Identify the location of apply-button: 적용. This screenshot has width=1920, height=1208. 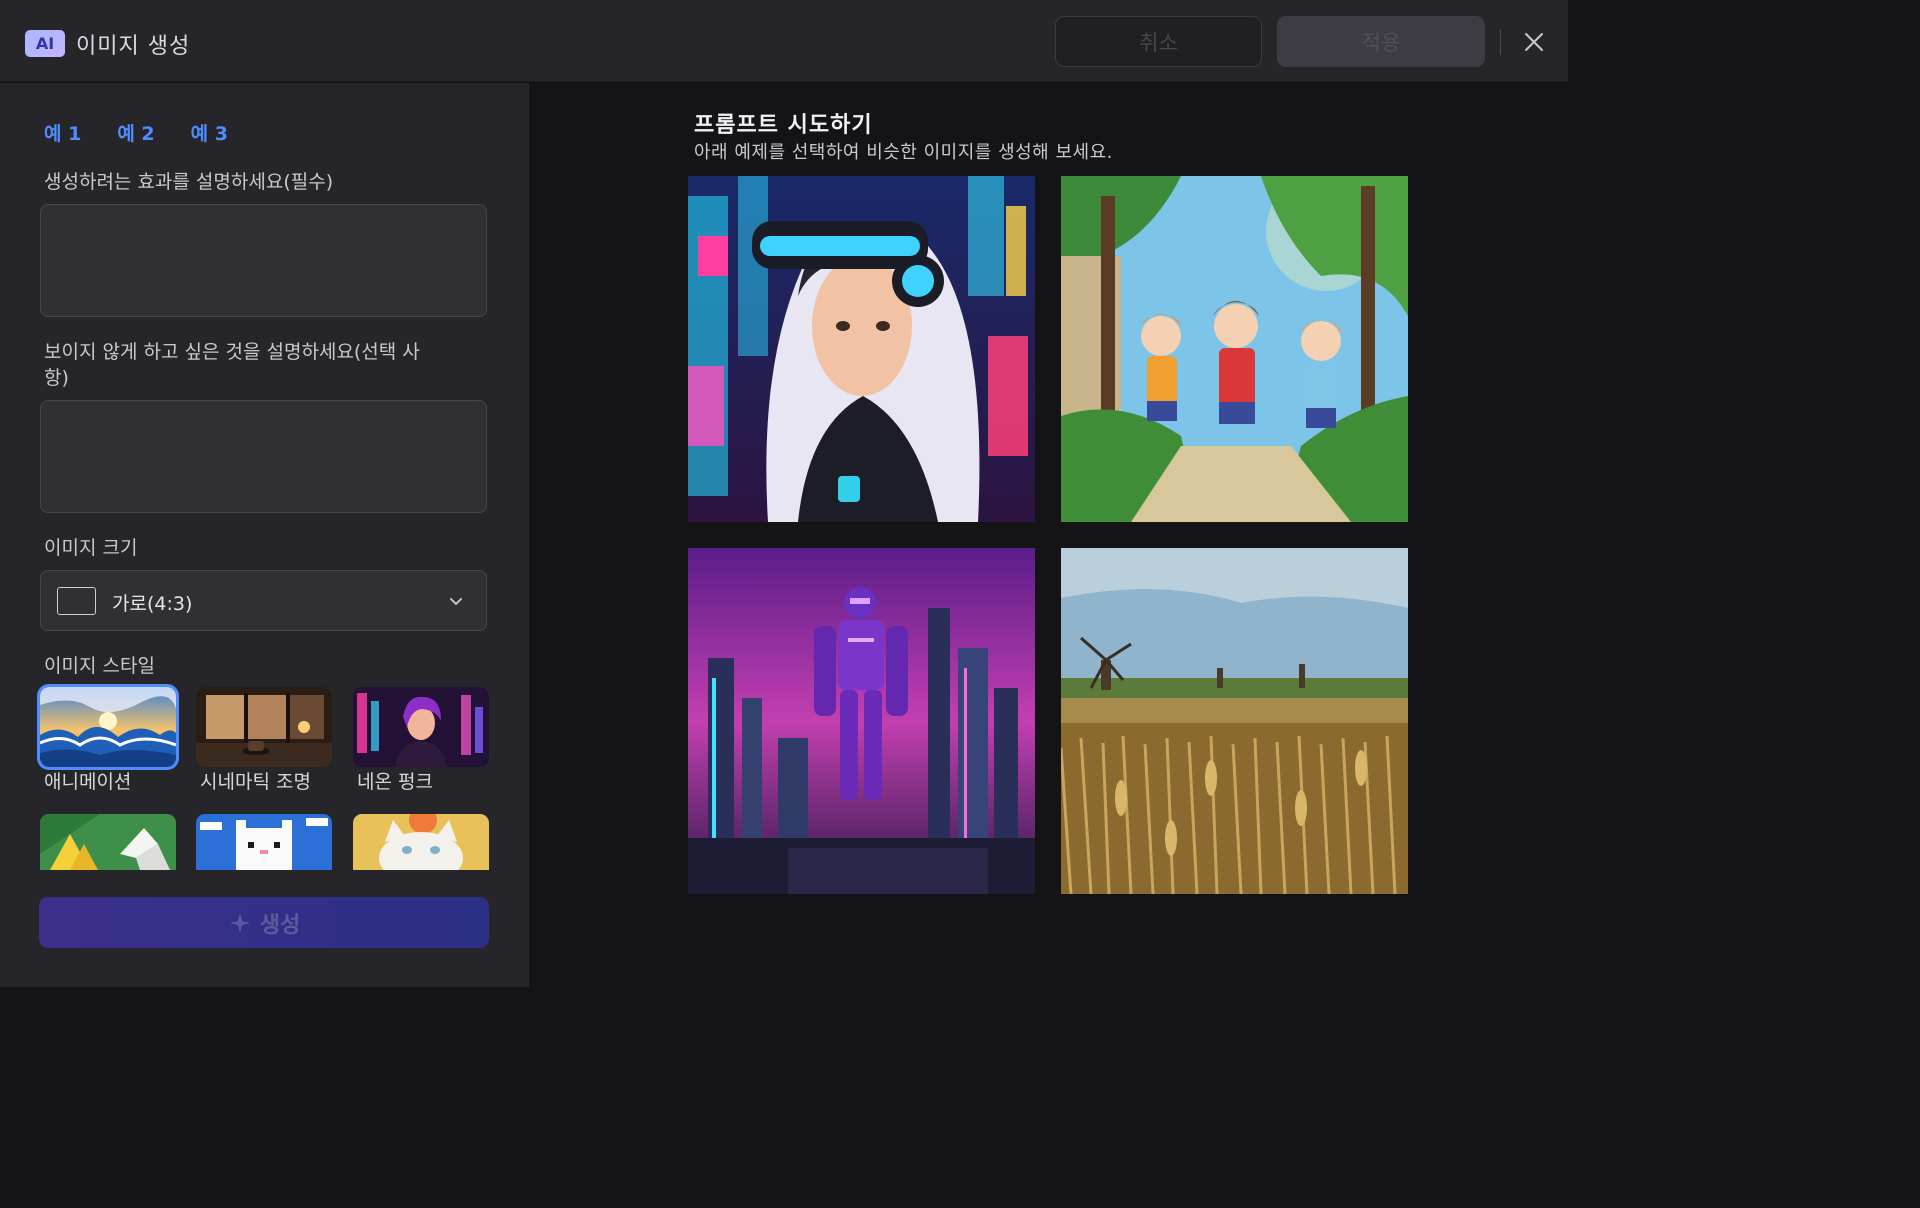
(1381, 41).